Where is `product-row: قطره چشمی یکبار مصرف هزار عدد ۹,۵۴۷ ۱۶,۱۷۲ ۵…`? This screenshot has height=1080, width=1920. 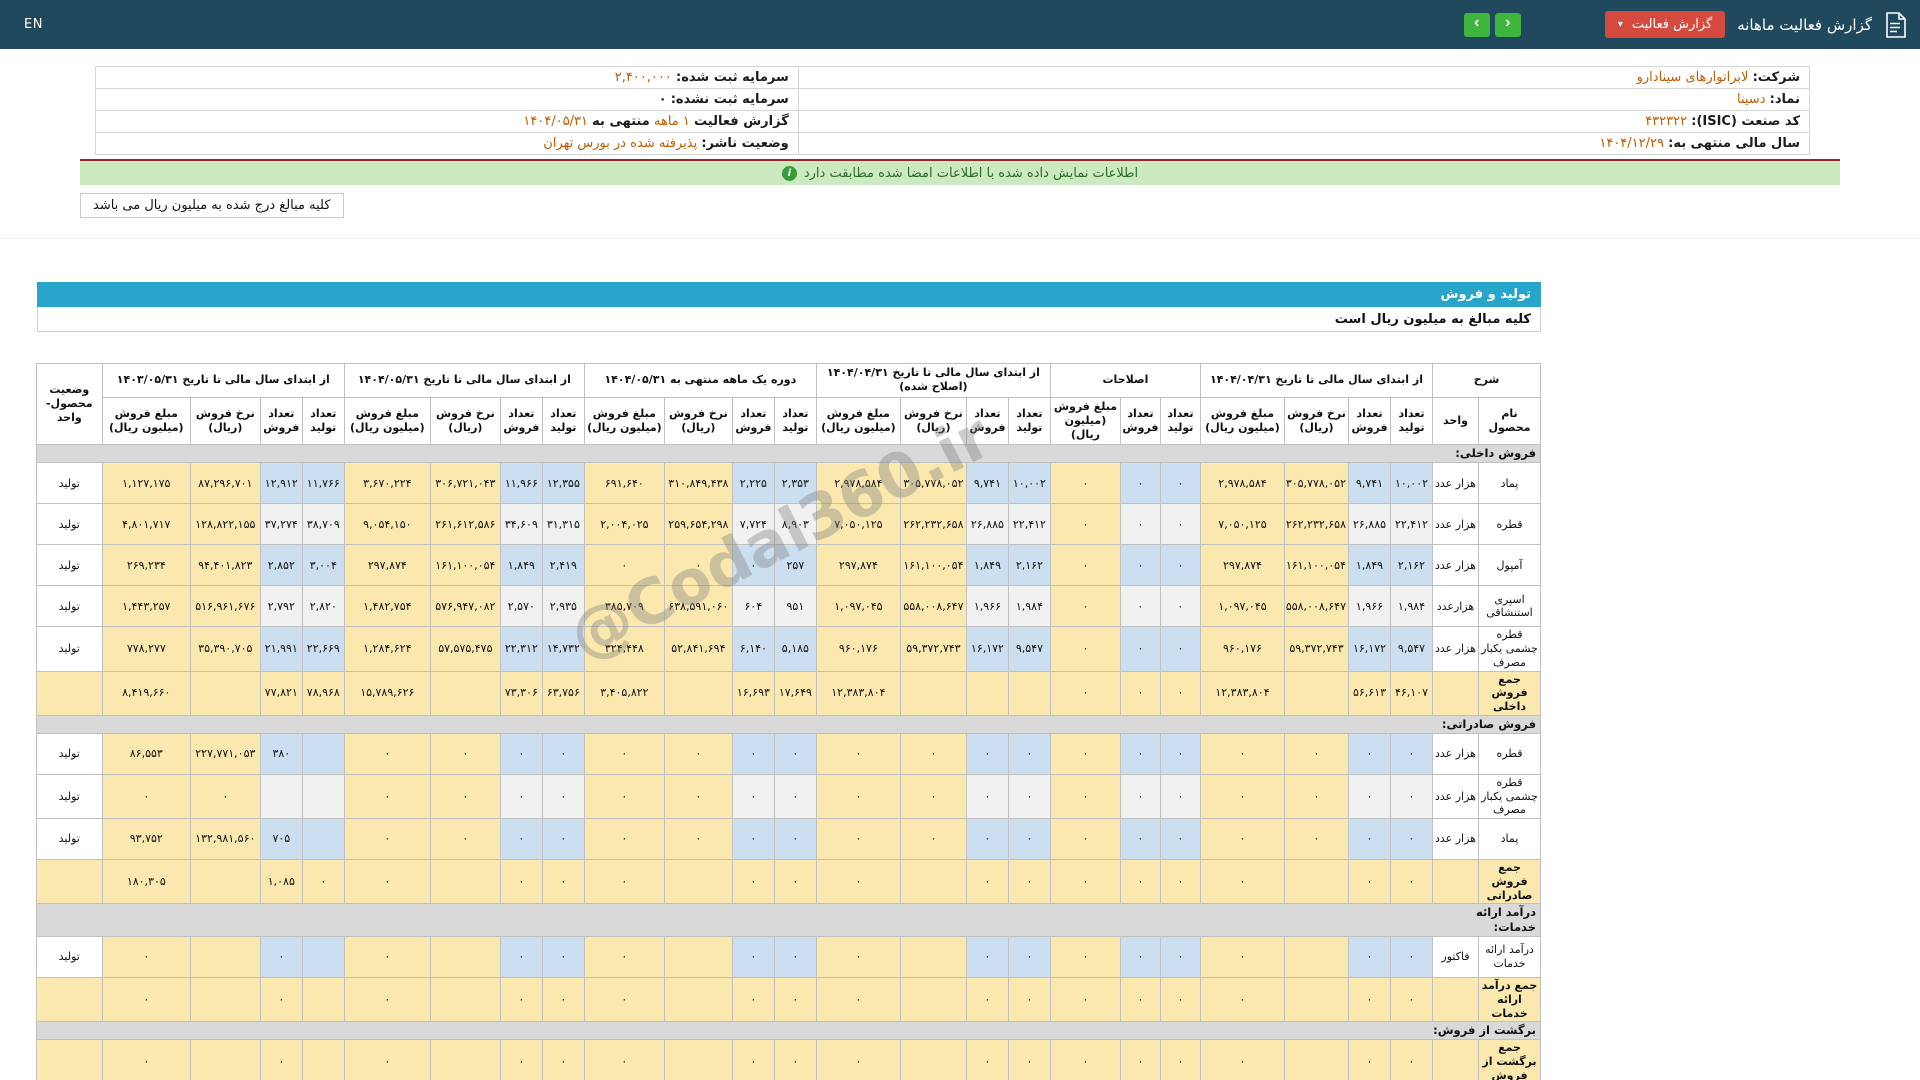
product-row: قطره چشمی یکبار مصرف هزار عدد ۹,۵۴۷ ۱۶,۱۷۲ ۵… is located at coordinates (788, 649).